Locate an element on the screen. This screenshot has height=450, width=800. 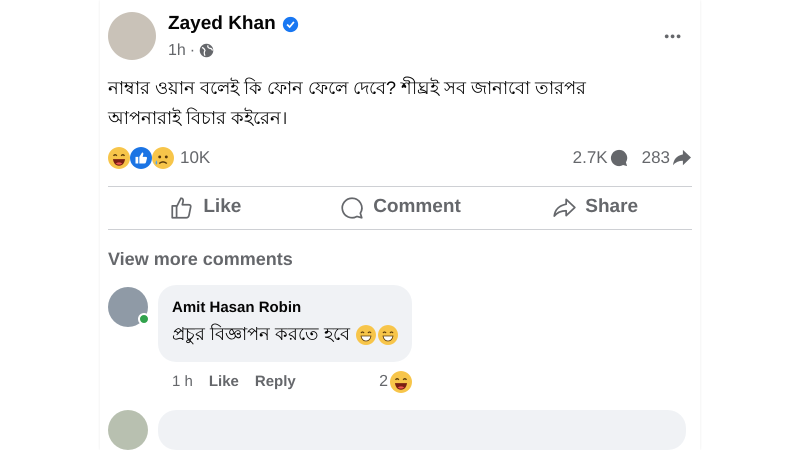
post-time: 1h is located at coordinates (177, 50).